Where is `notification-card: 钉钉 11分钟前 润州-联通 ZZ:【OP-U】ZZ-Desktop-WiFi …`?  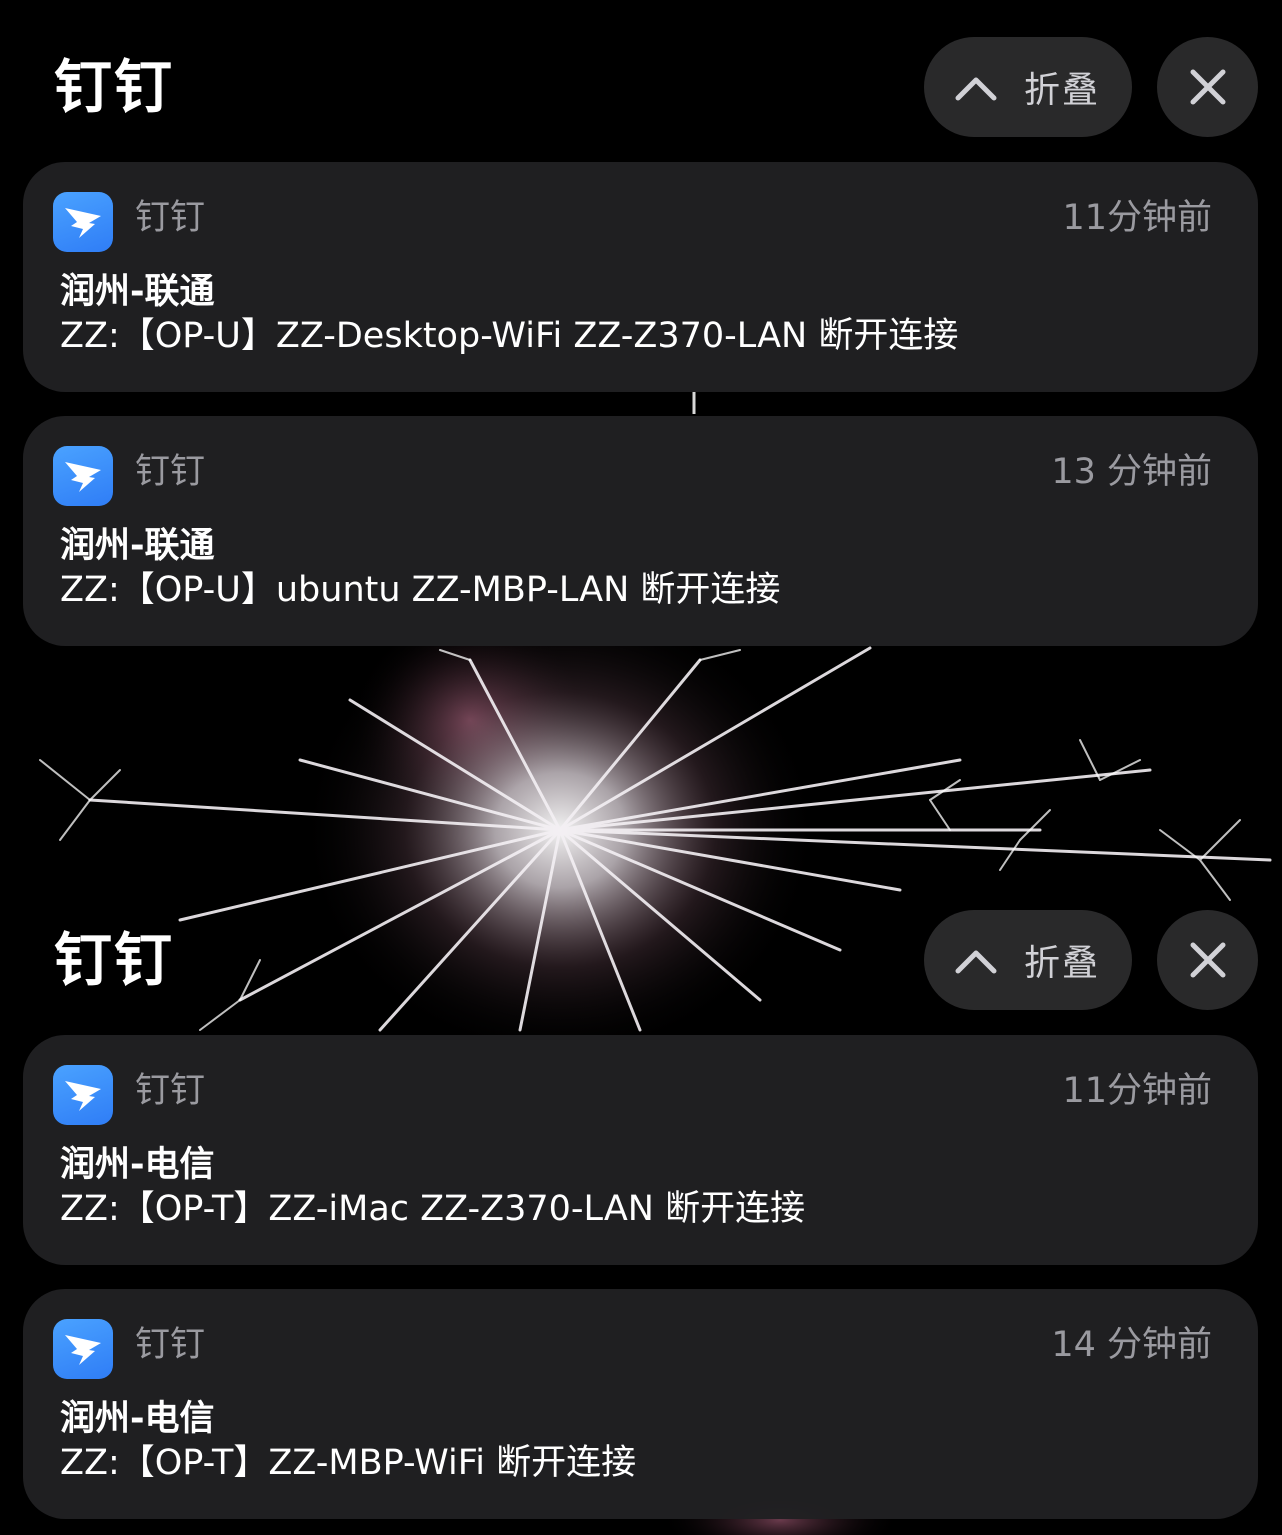 notification-card: 钉钉 11分钟前 润州-联通 ZZ:【OP-U】ZZ-Desktop-WiFi … is located at coordinates (640, 277).